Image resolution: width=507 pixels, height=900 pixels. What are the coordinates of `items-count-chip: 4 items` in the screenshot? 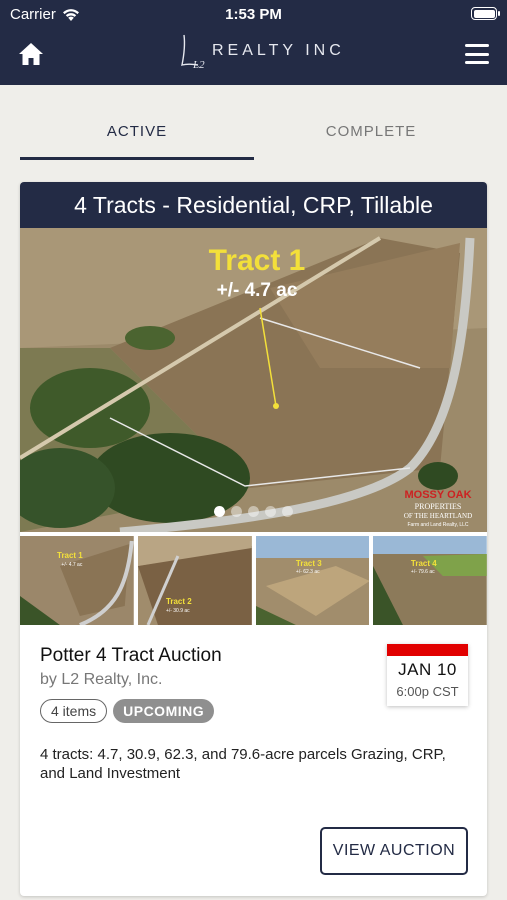 It's located at (74, 711).